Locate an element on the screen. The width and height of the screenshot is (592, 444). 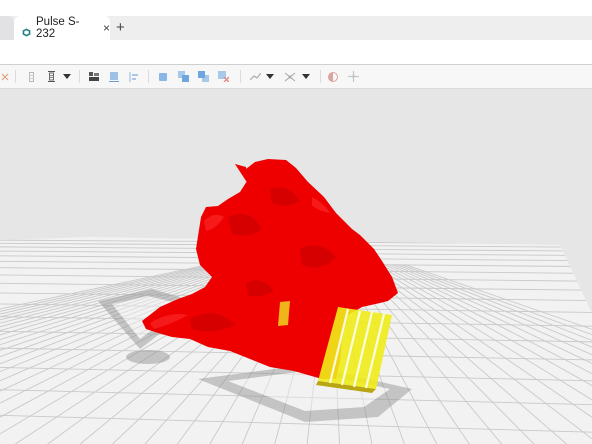
previous-tab-edge is located at coordinates (7, 28).